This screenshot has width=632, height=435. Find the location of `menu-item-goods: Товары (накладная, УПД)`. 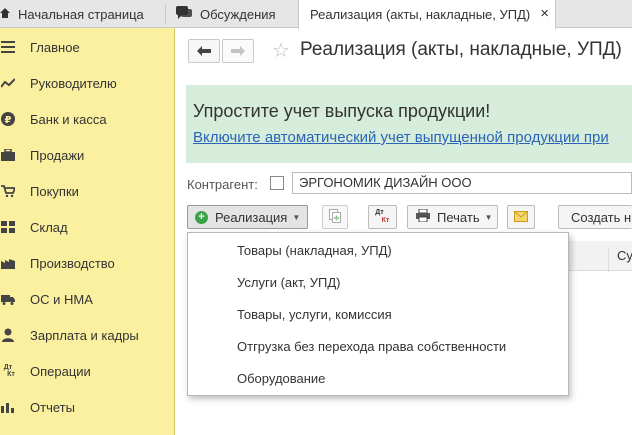

menu-item-goods: Товары (накладная, УПД) is located at coordinates (314, 250).